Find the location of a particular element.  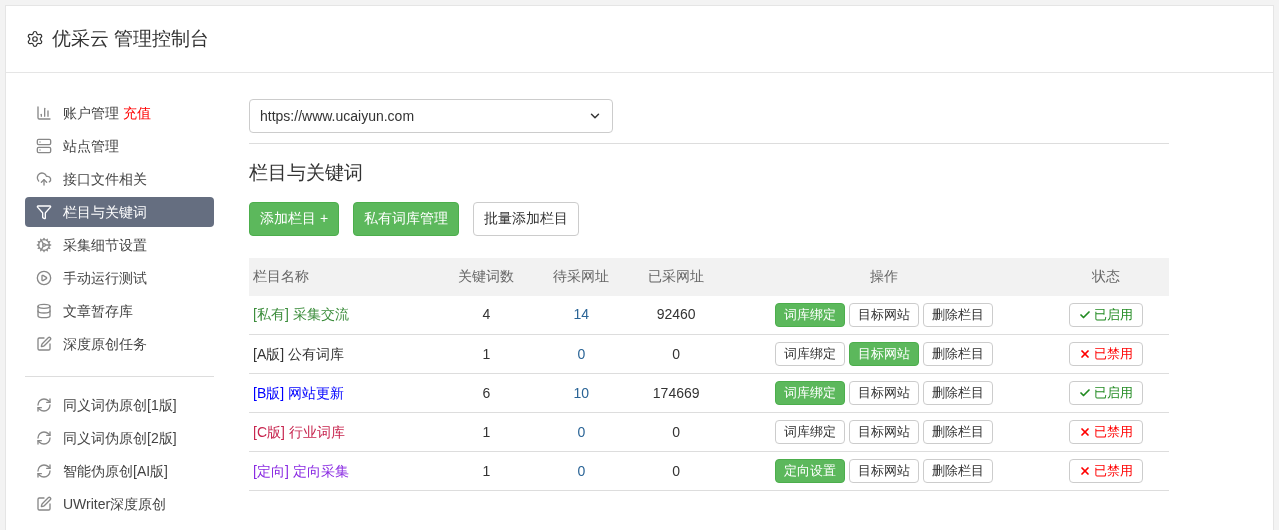

table-cell: [B版] 网站更新 is located at coordinates (344, 393).